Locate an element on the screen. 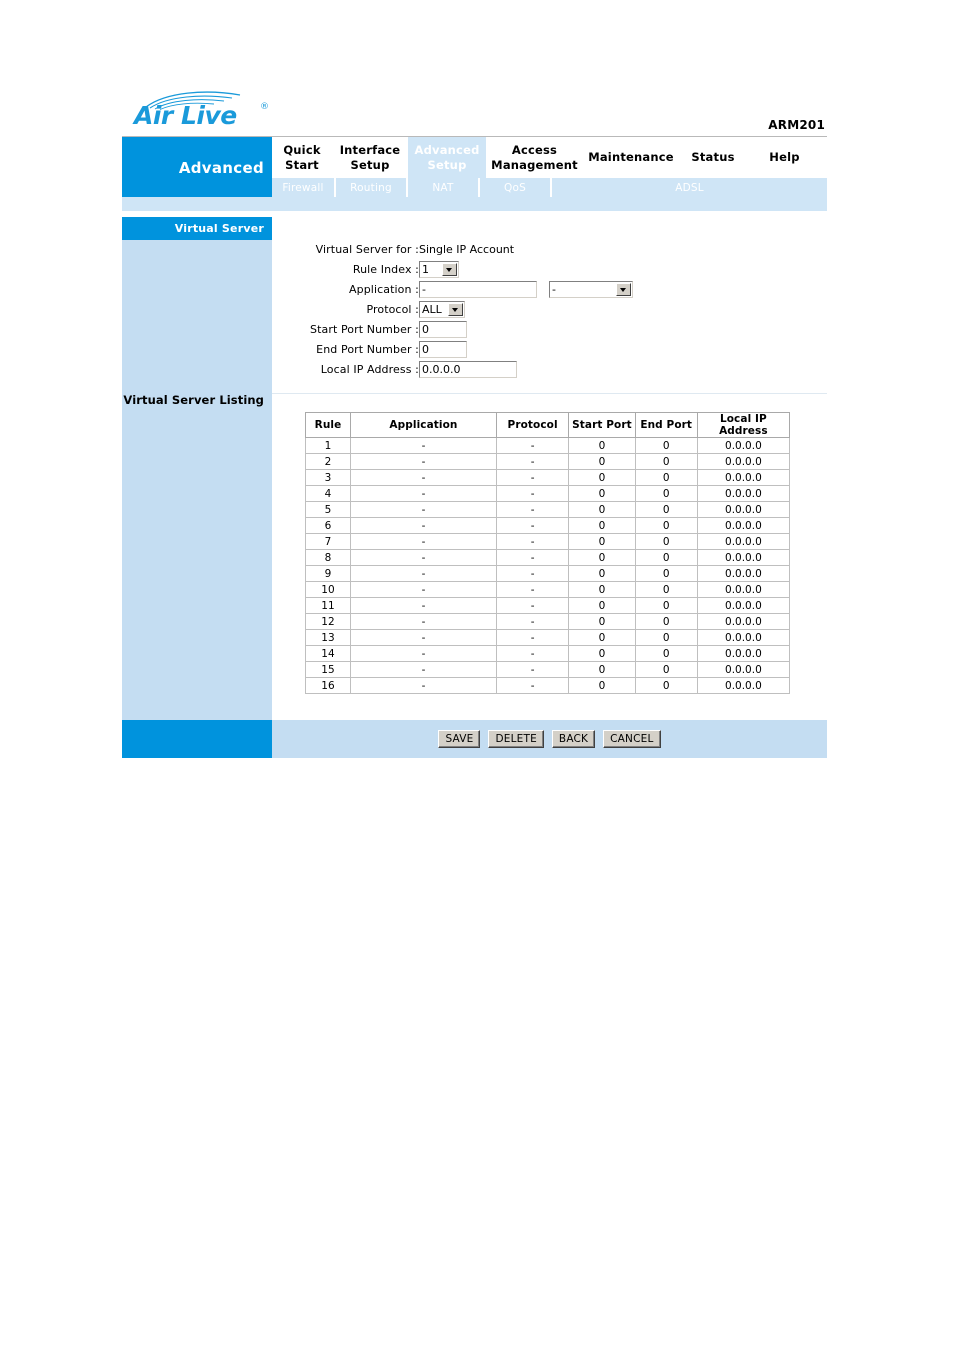 This screenshot has width=954, height=1350. main-tab-label: Access Management is located at coordinates (534, 157).